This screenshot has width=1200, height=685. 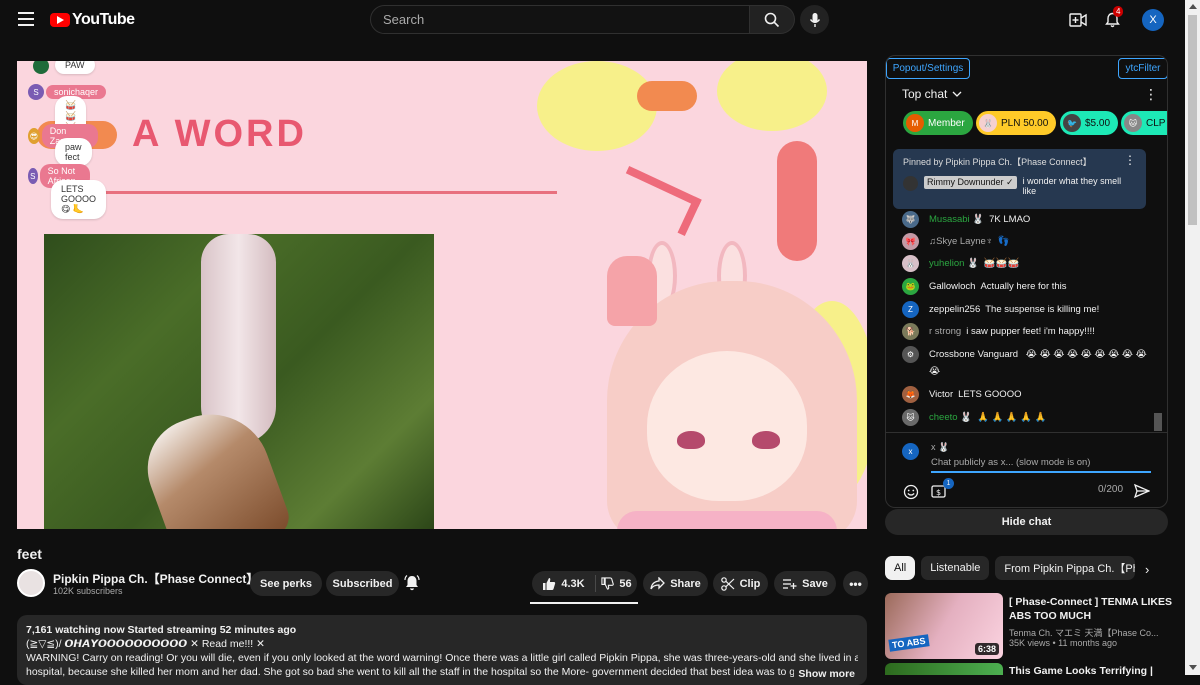 I want to click on emoji-icon, so click(x=911, y=492).